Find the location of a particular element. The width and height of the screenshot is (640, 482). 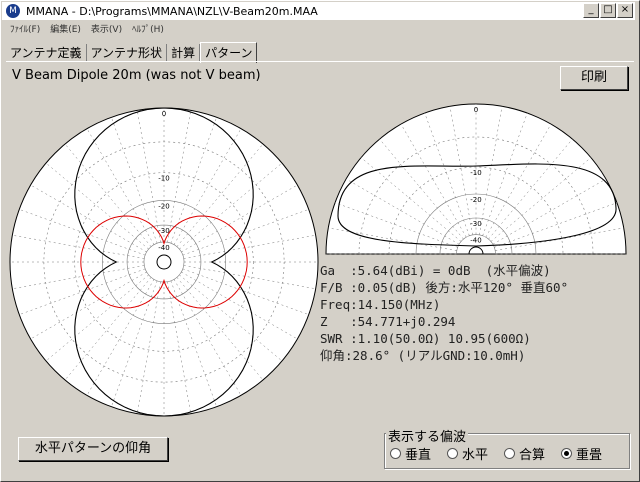

freq-text: Freq:14.150(MHz) is located at coordinates (380, 304).